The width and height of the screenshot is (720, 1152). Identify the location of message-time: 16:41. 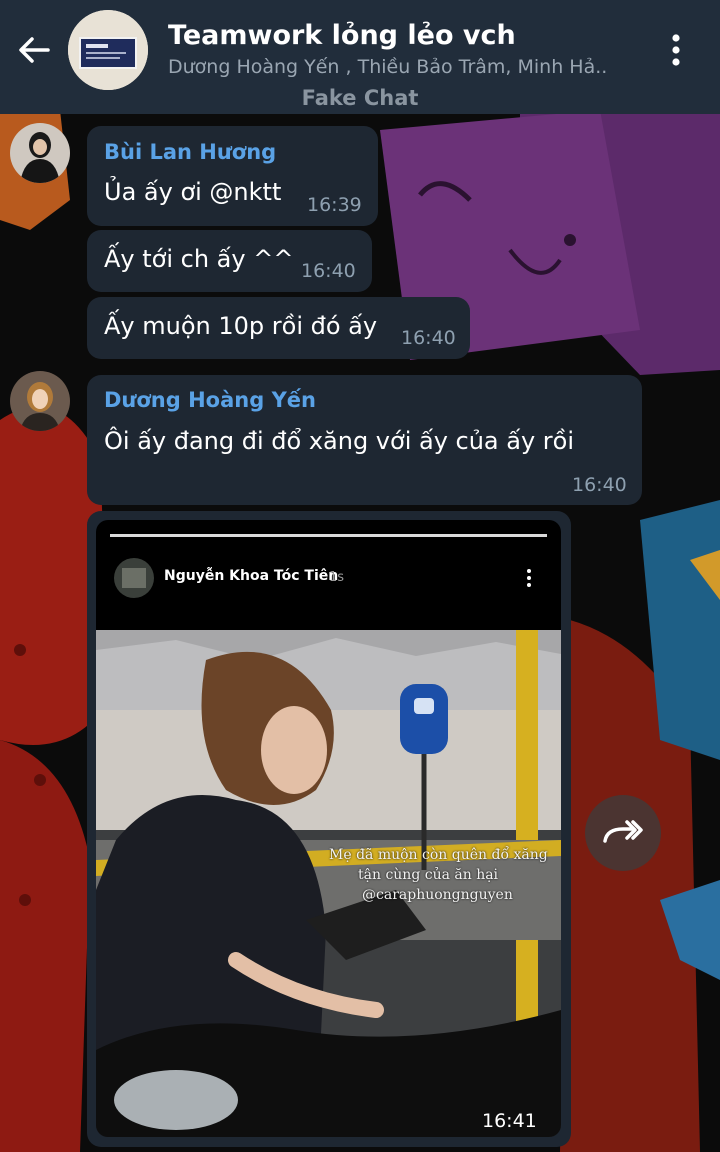
(509, 1121).